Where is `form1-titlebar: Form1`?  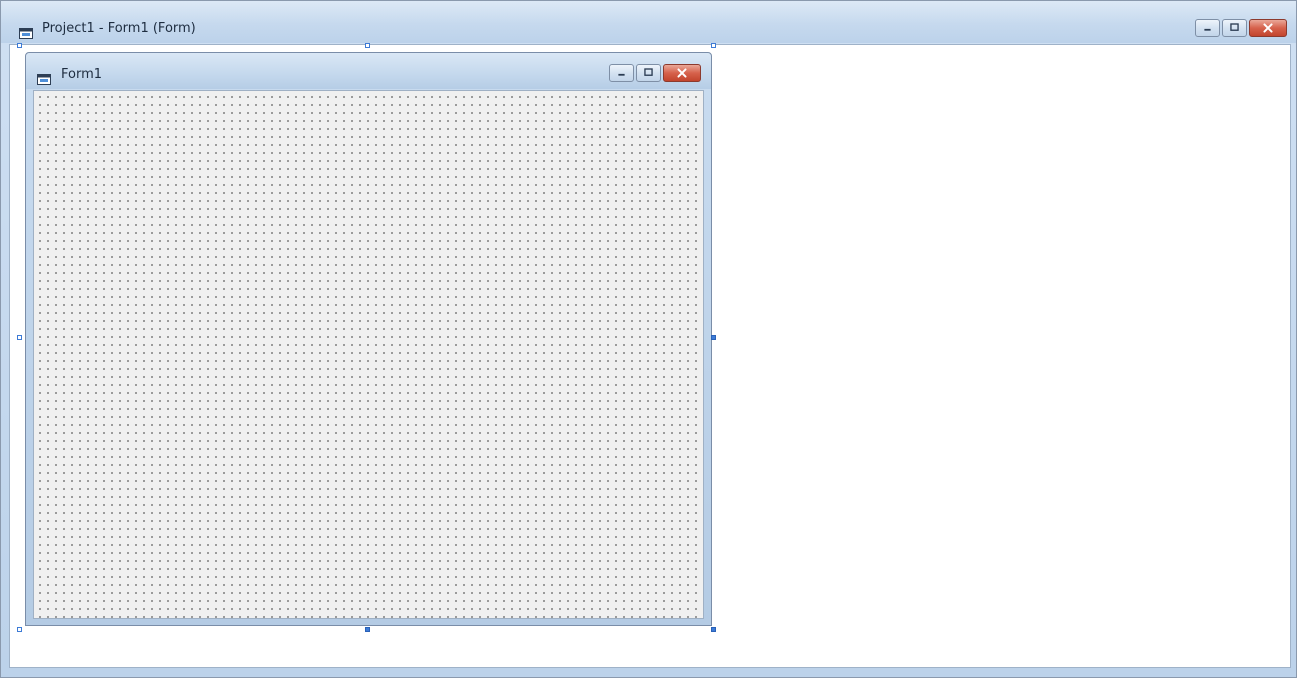
form1-titlebar: Form1 is located at coordinates (368, 71).